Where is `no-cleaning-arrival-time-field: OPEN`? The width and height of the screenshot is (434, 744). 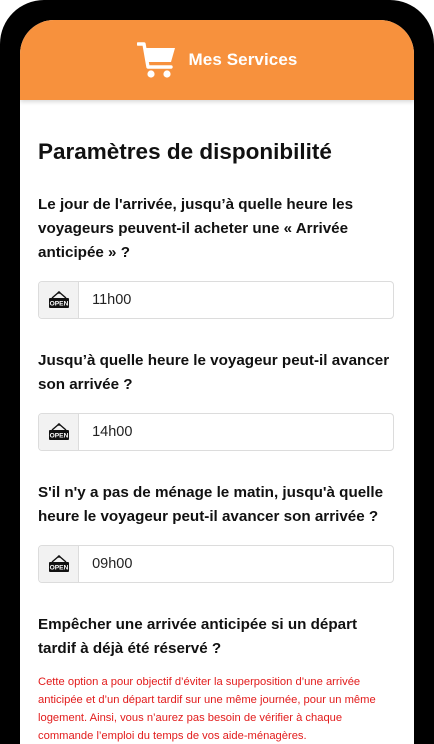
no-cleaning-arrival-time-field: OPEN is located at coordinates (216, 564).